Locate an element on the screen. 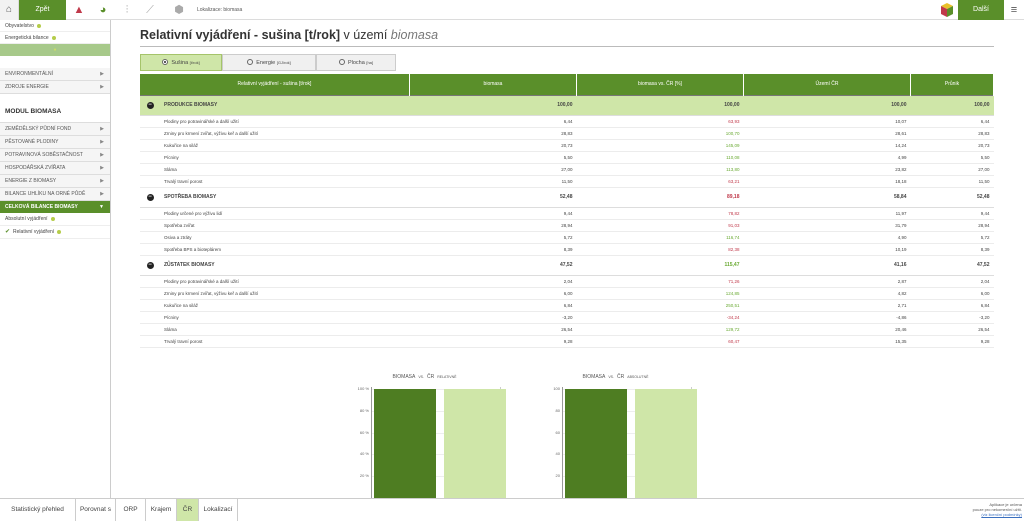 Image resolution: width=1024 pixels, height=521 pixels. cube-icon: ⬢ is located at coordinates (179, 10).